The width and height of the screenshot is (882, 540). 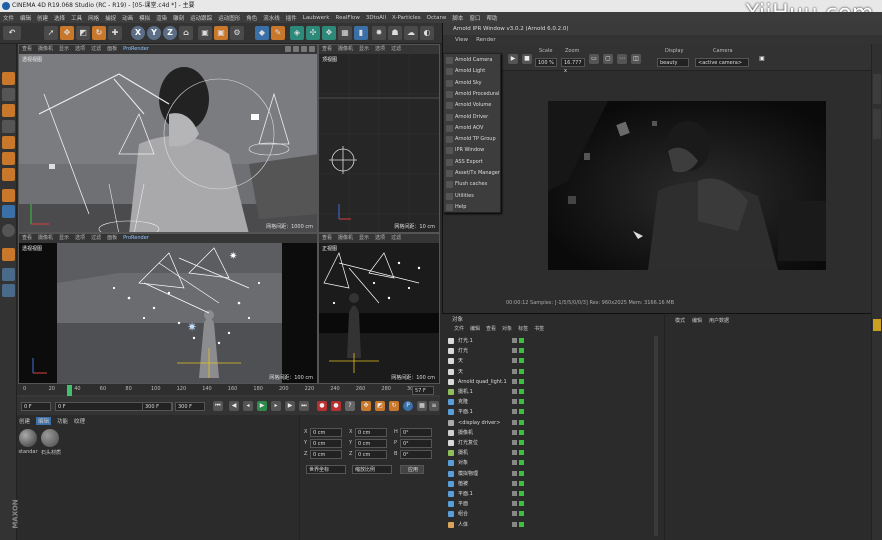 What do you see at coordinates (551, 453) in the screenshot?
I see `object-row: 摄机` at bounding box center [551, 453].